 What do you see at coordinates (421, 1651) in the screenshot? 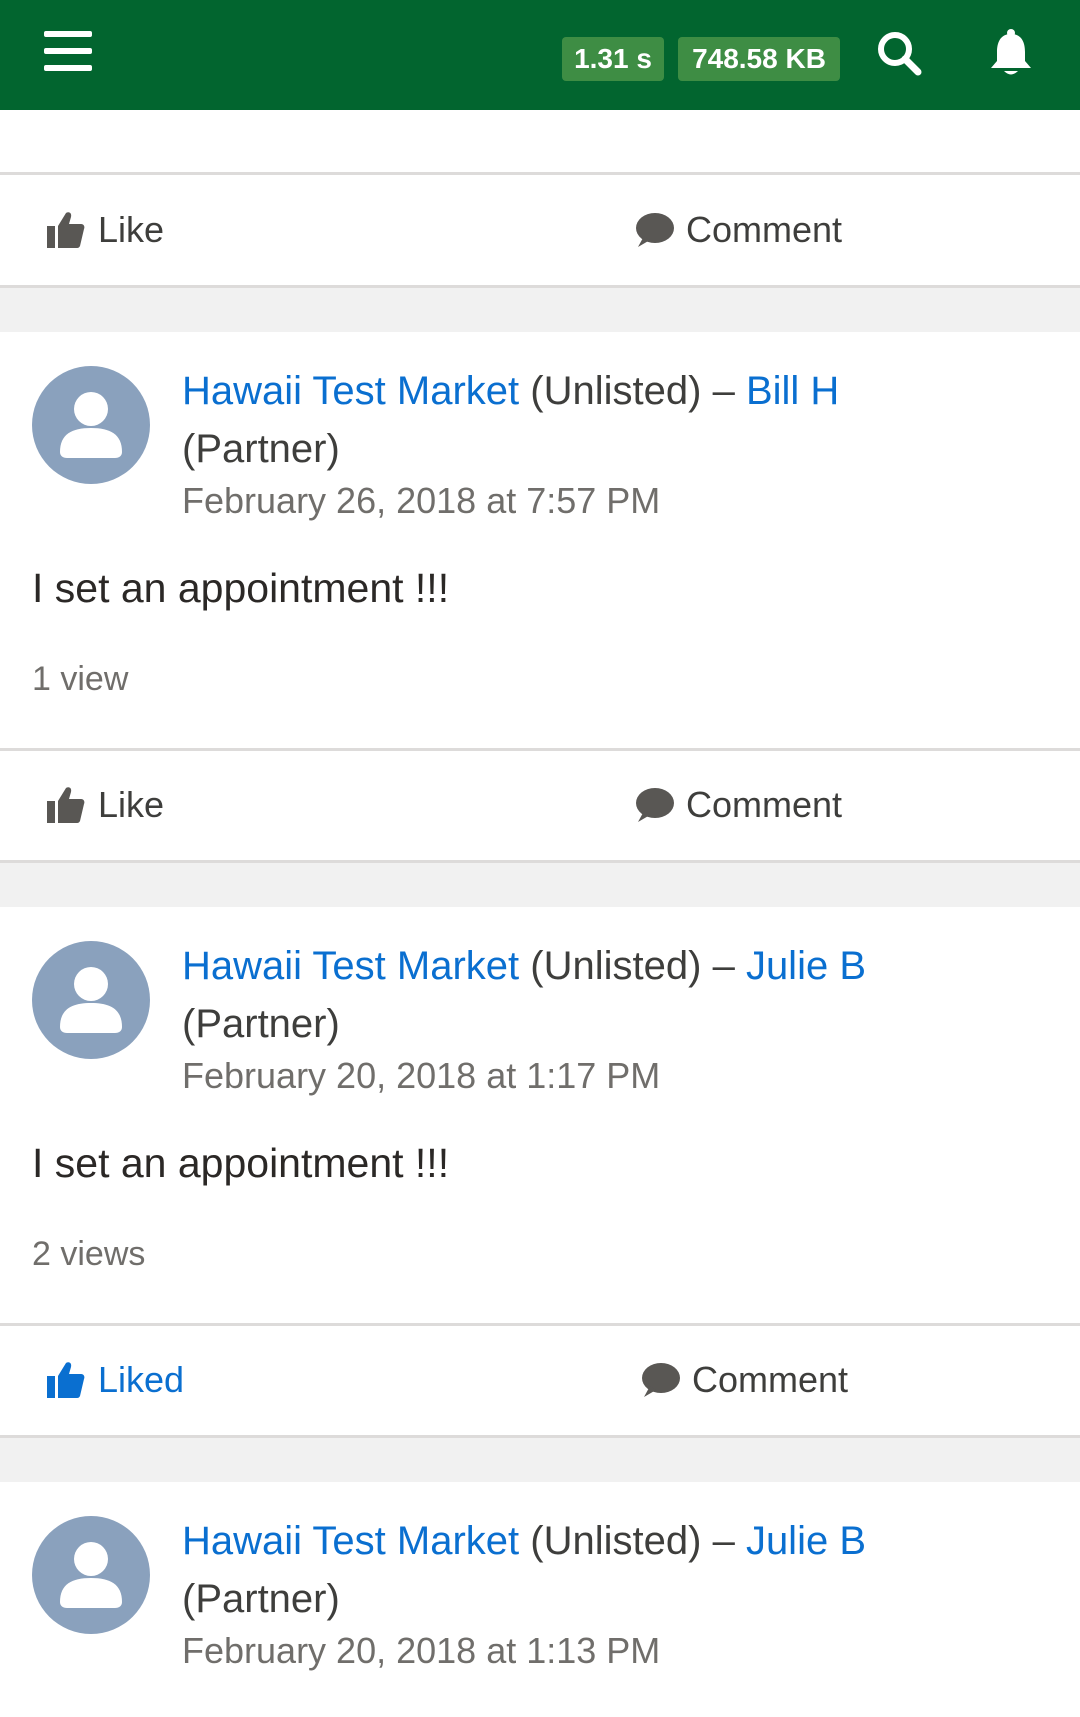
I see `post-timestamp: February 20, 2018 at 1:13 PM` at bounding box center [421, 1651].